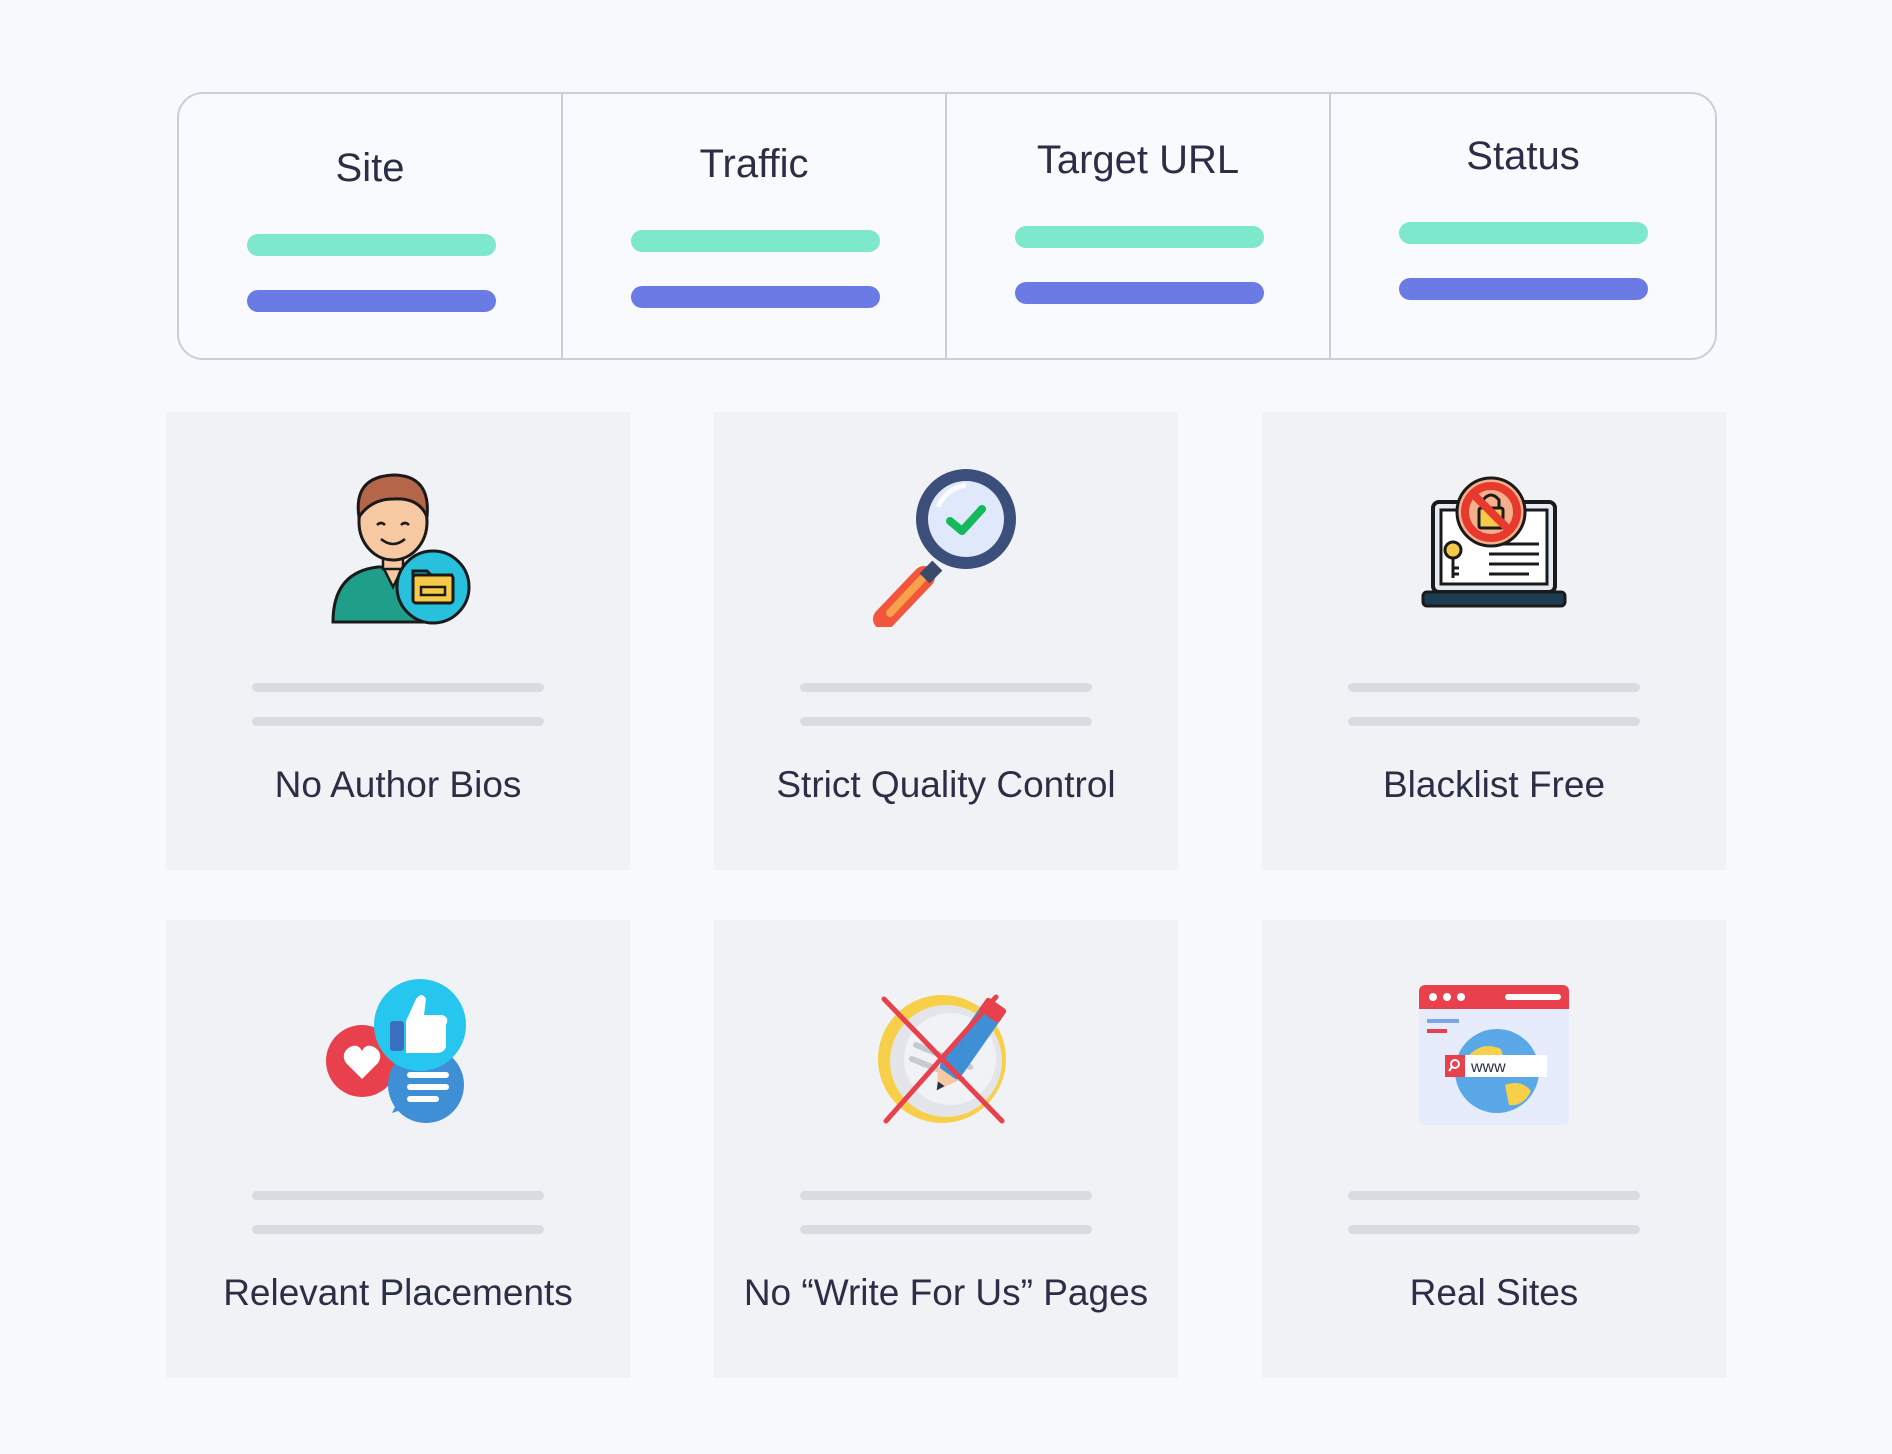 The width and height of the screenshot is (1892, 1454). I want to click on column-title-site: Site, so click(370, 168).